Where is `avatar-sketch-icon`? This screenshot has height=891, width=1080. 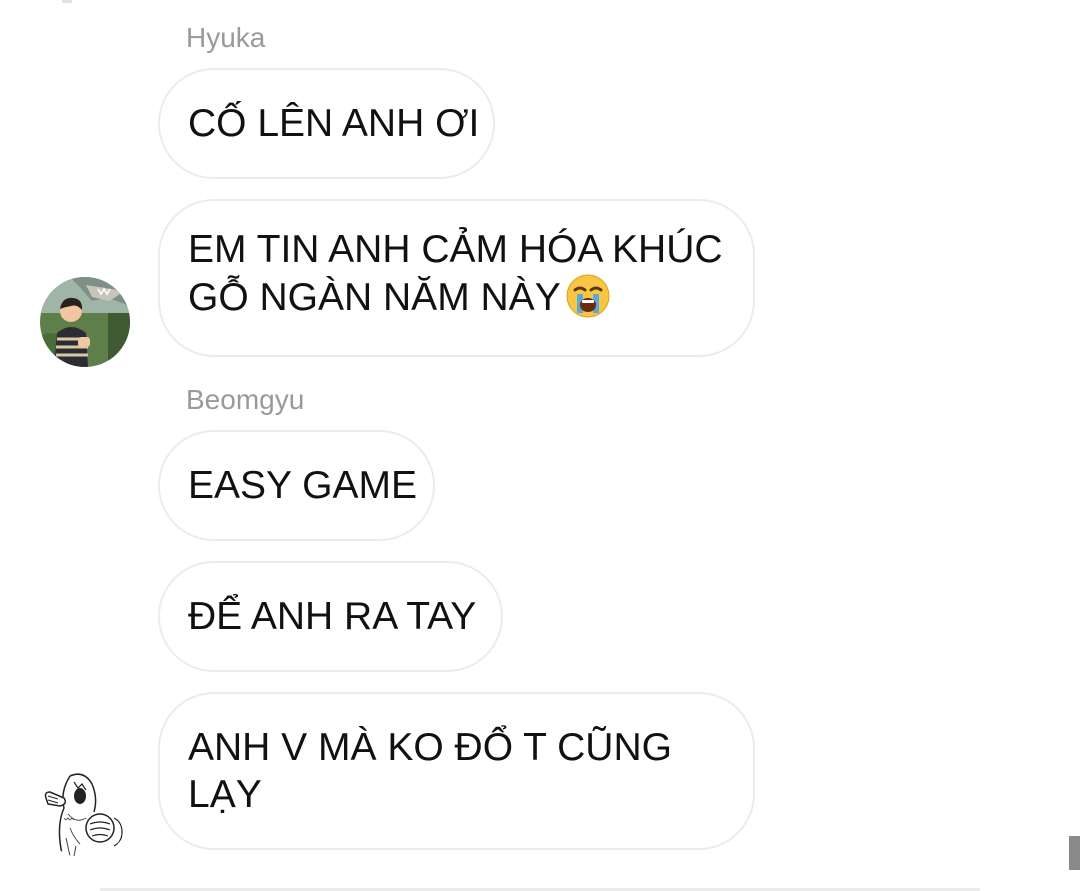
avatar-sketch-icon is located at coordinates (85, 813).